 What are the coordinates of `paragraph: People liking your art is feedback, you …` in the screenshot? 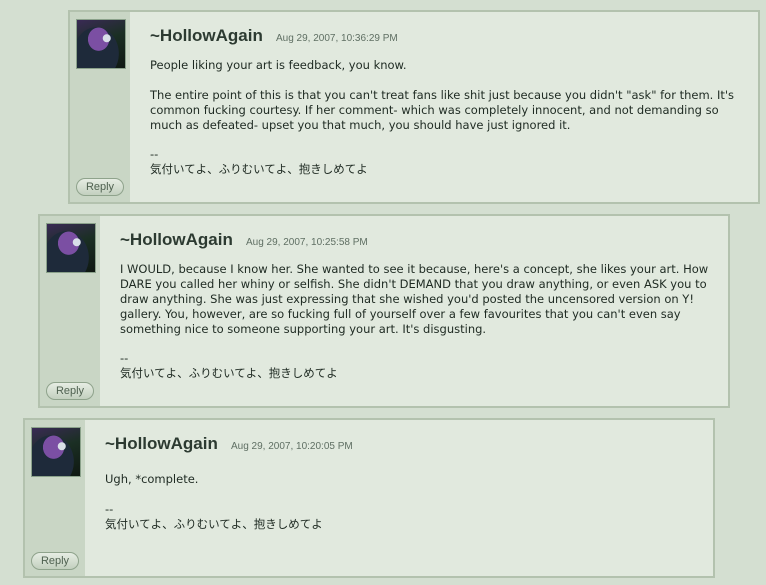 It's located at (278, 65).